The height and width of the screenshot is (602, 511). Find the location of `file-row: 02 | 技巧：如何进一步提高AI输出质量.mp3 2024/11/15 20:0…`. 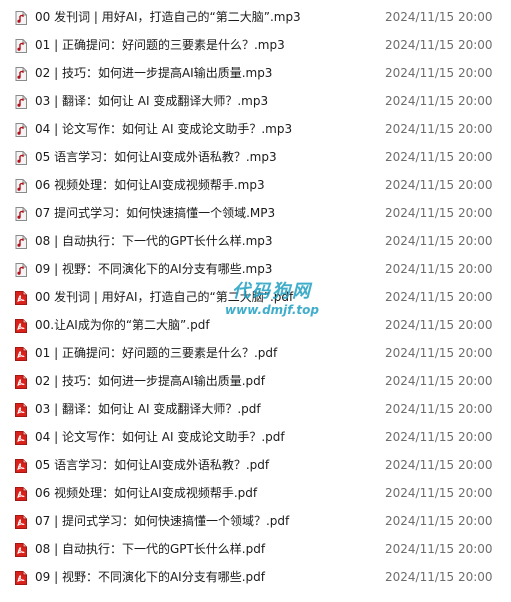

file-row: 02 | 技巧：如何进一步提高AI输出质量.mp3 2024/11/15 20:0… is located at coordinates (255, 73).